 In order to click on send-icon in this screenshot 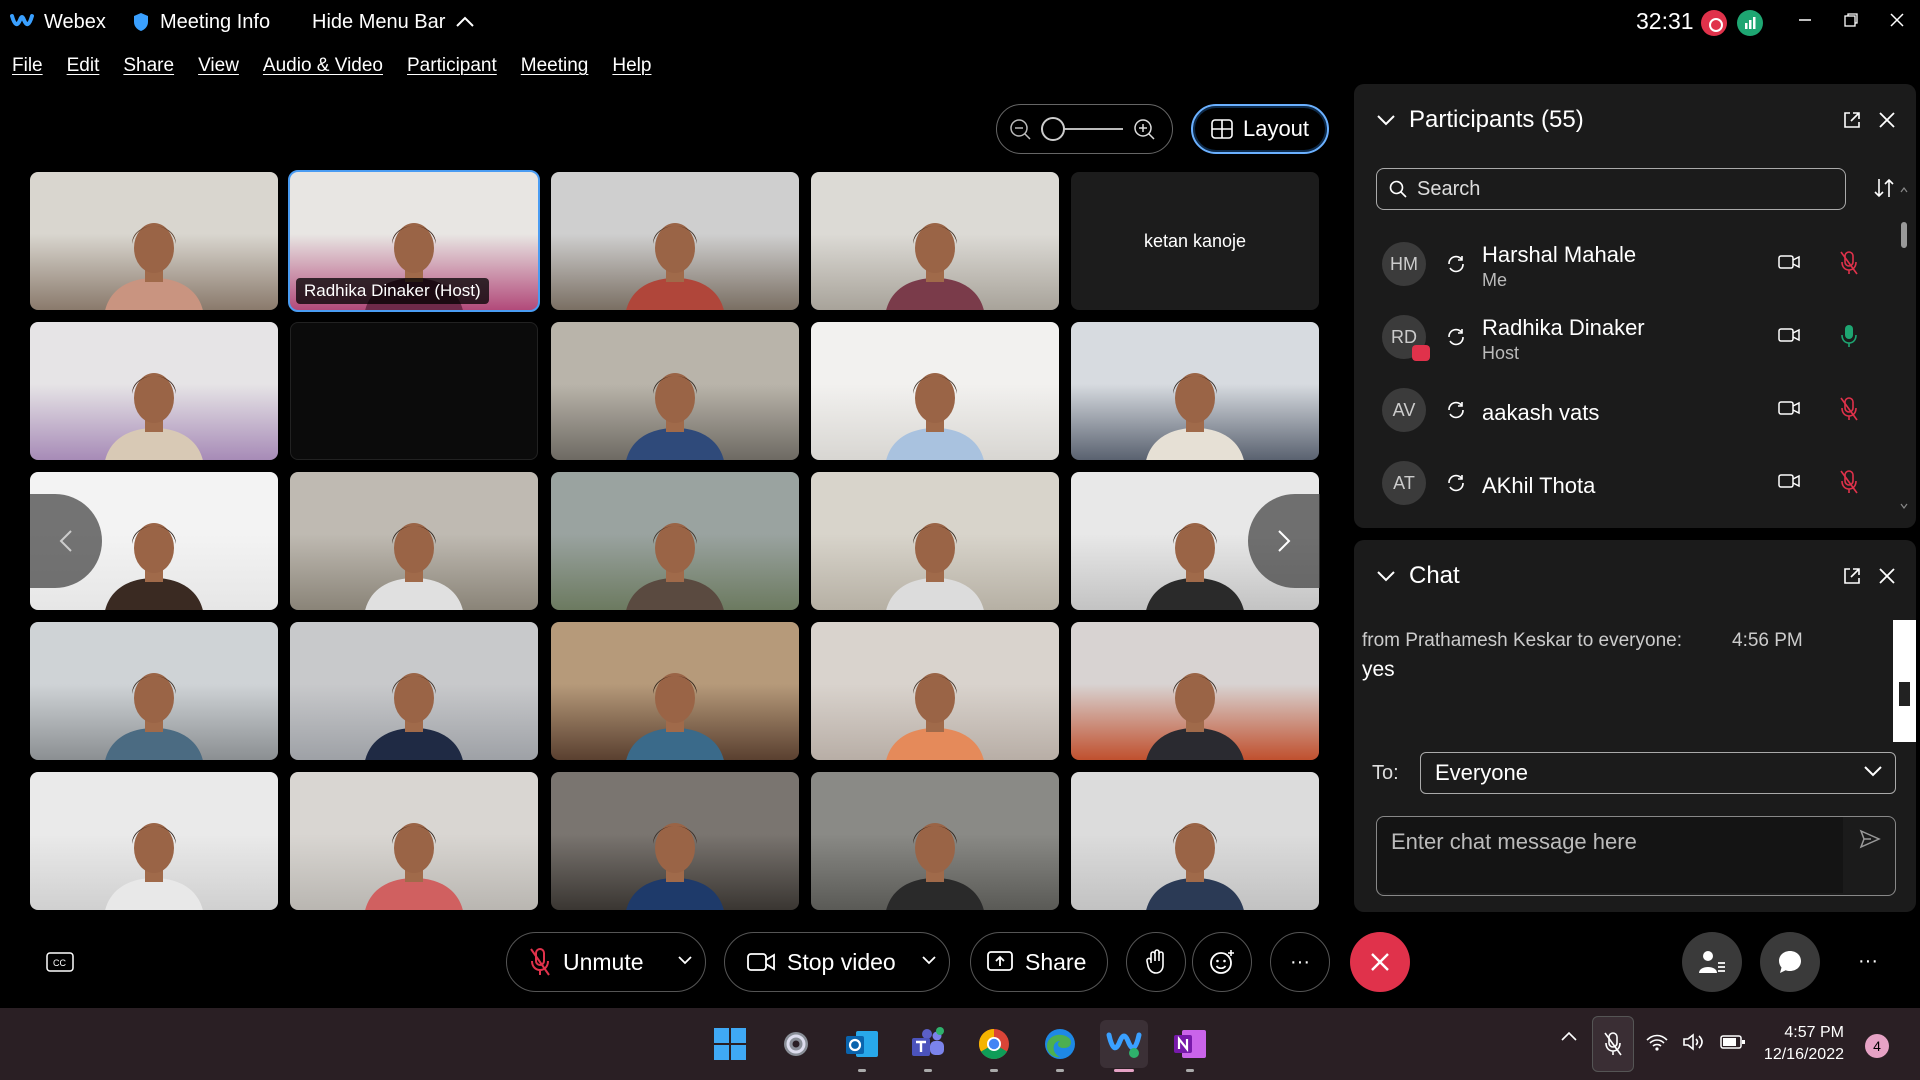, I will do `click(1870, 839)`.